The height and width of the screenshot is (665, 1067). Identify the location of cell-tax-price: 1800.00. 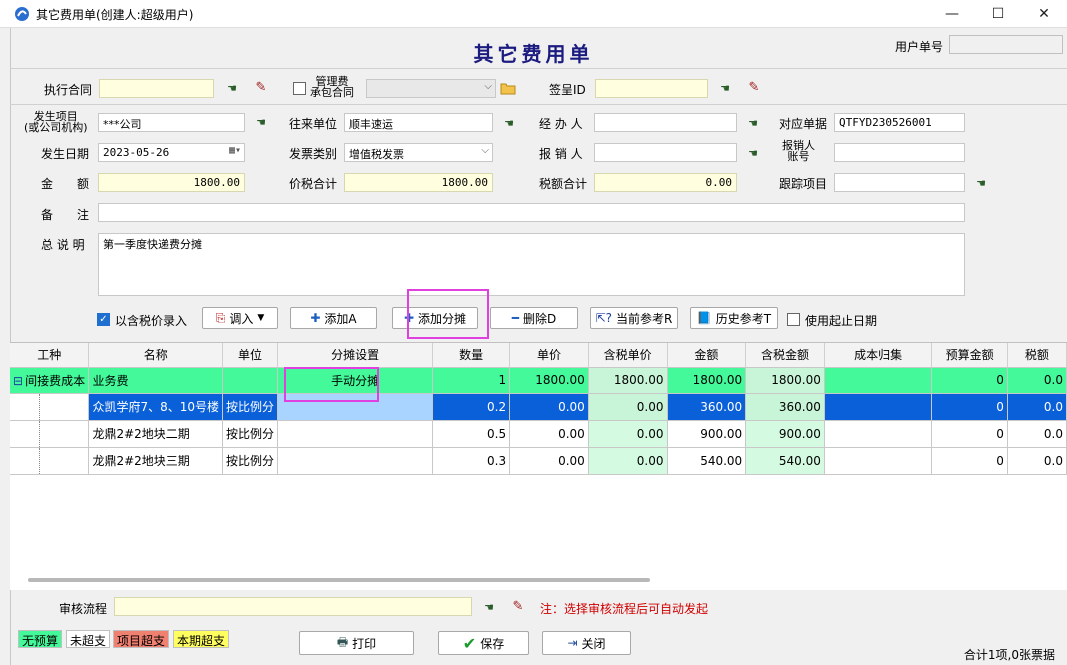
(628, 380).